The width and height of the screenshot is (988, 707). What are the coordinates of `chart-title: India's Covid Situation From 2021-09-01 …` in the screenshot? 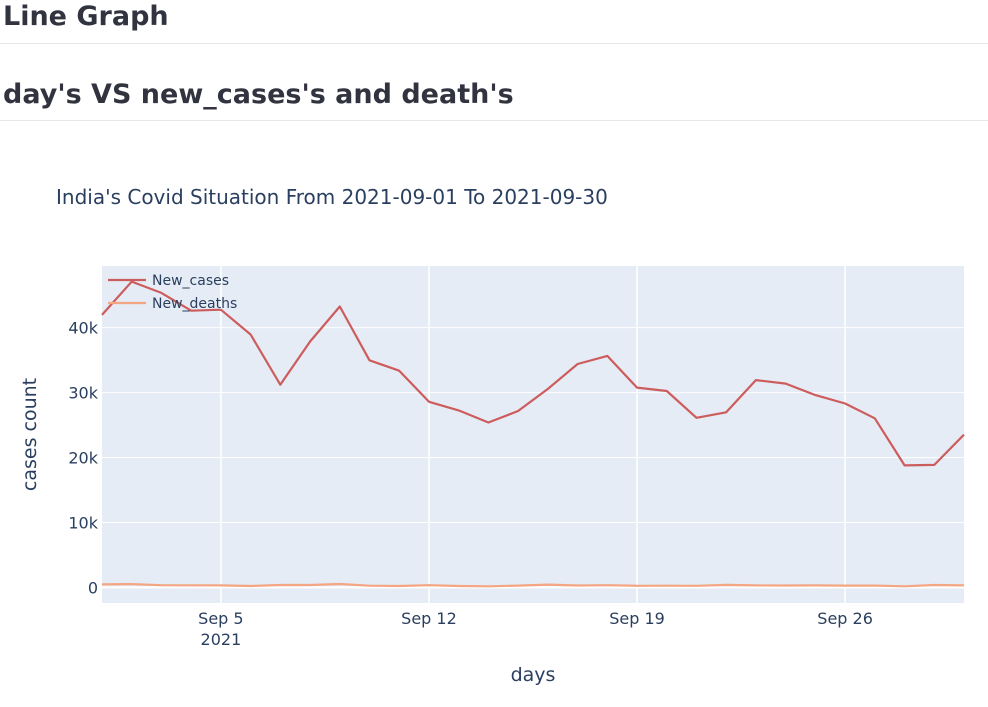 It's located at (332, 197).